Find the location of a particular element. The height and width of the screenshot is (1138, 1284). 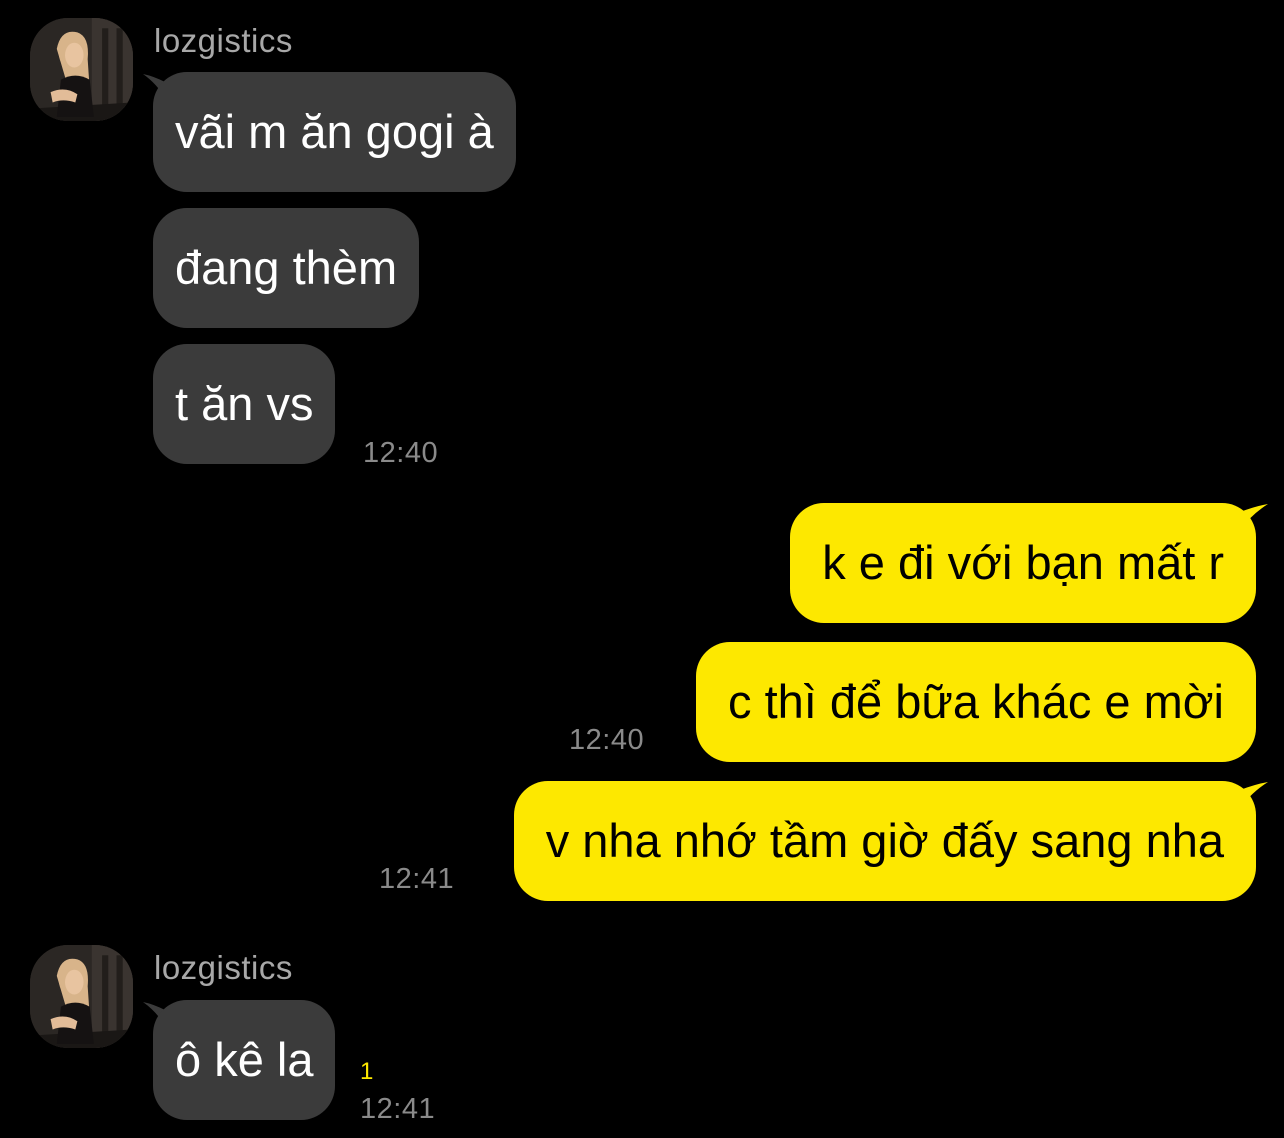

message-text: v nha nhớ tầm giờ đấy sang nha is located at coordinates (884, 840).